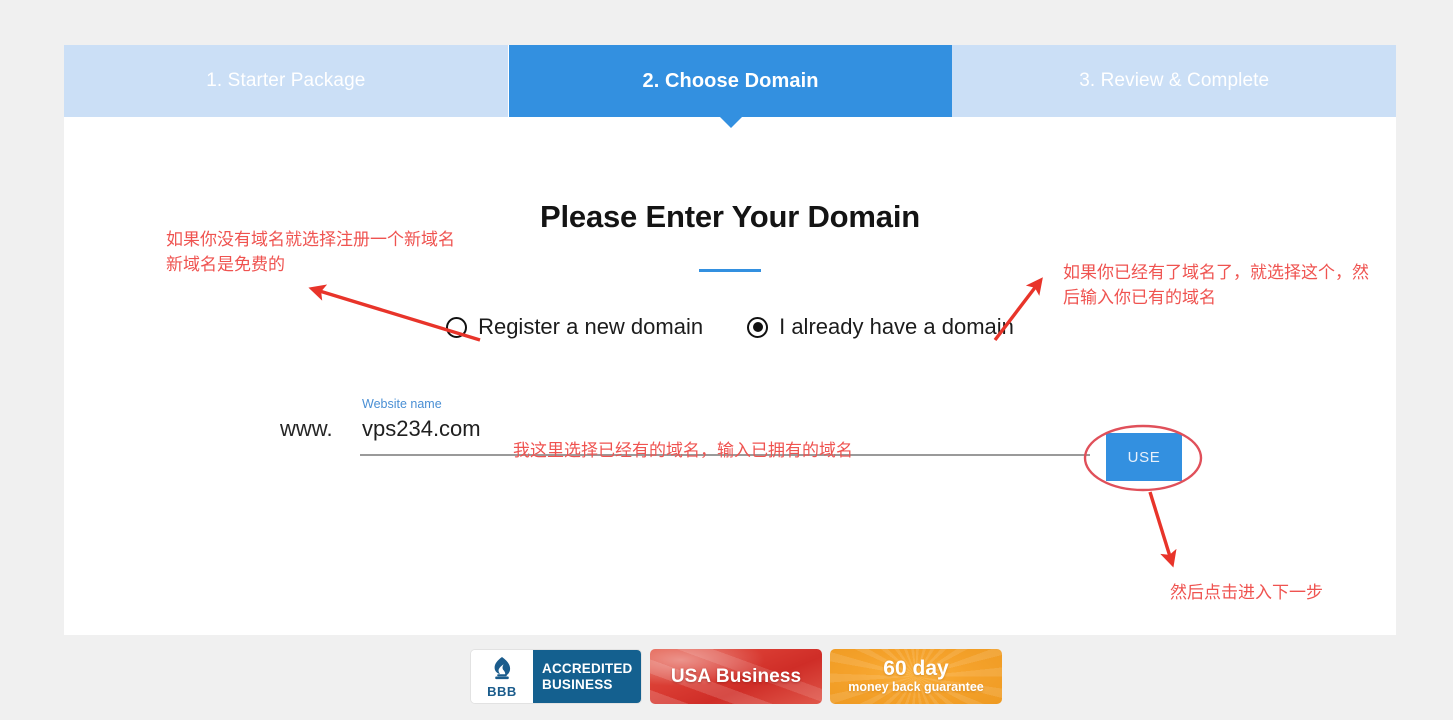  I want to click on radio-option-register-new-domain: Register a new domain, so click(574, 327).